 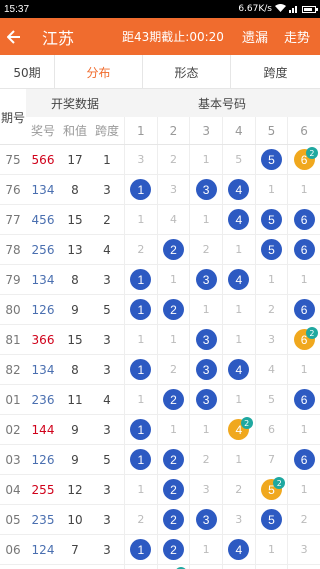 I want to click on table-row: 04 255 12 3 1 2 3 2 5 2 1, so click(x=160, y=490).